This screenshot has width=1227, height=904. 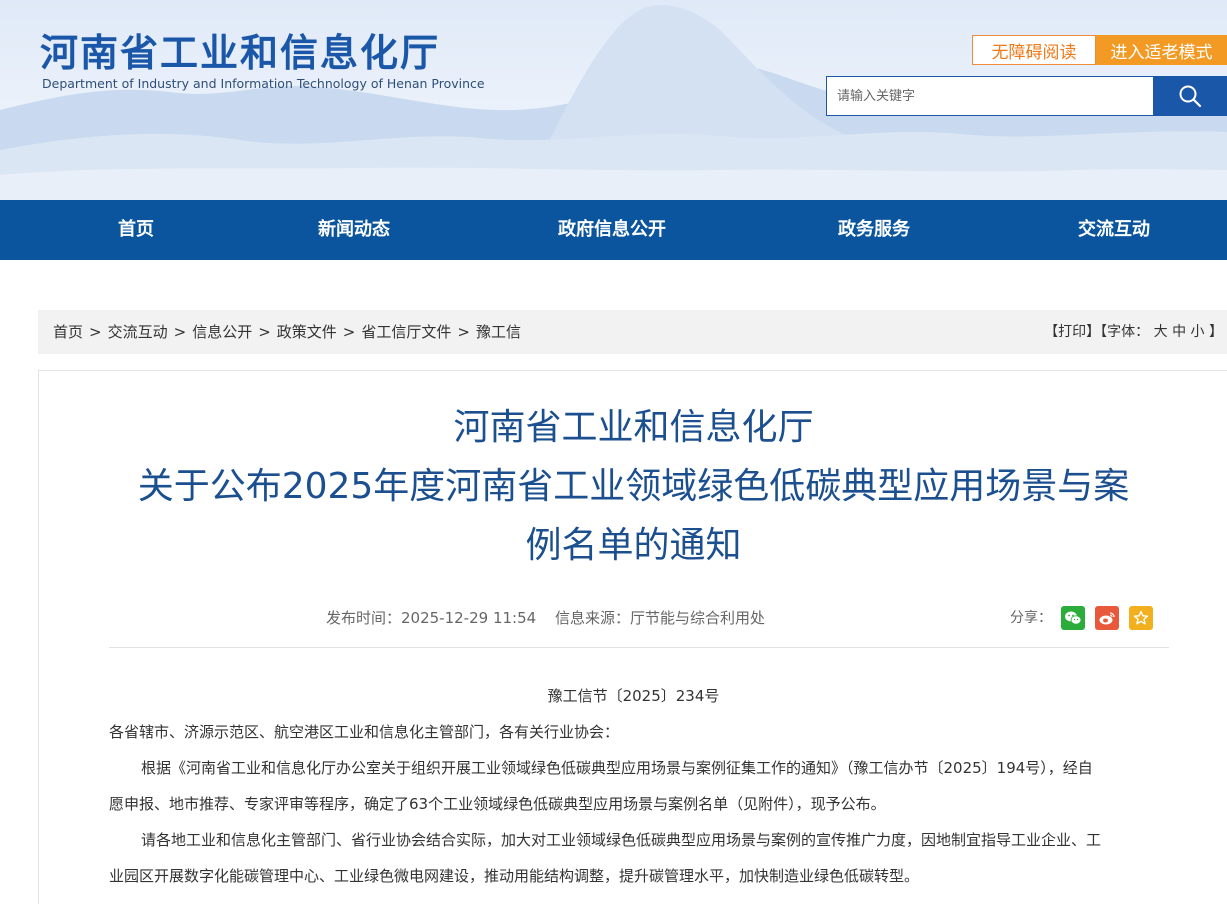 I want to click on breadcrumb-item-dept-files: 省工信厅文件, so click(x=406, y=332).